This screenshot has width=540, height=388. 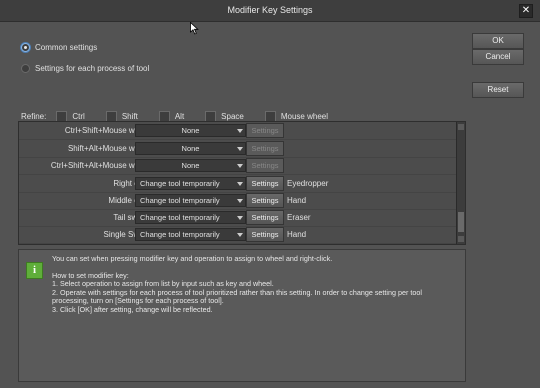 I want to click on list-row: Shift+Alt+Mouse wheel: None Settings, so click(x=237, y=149).